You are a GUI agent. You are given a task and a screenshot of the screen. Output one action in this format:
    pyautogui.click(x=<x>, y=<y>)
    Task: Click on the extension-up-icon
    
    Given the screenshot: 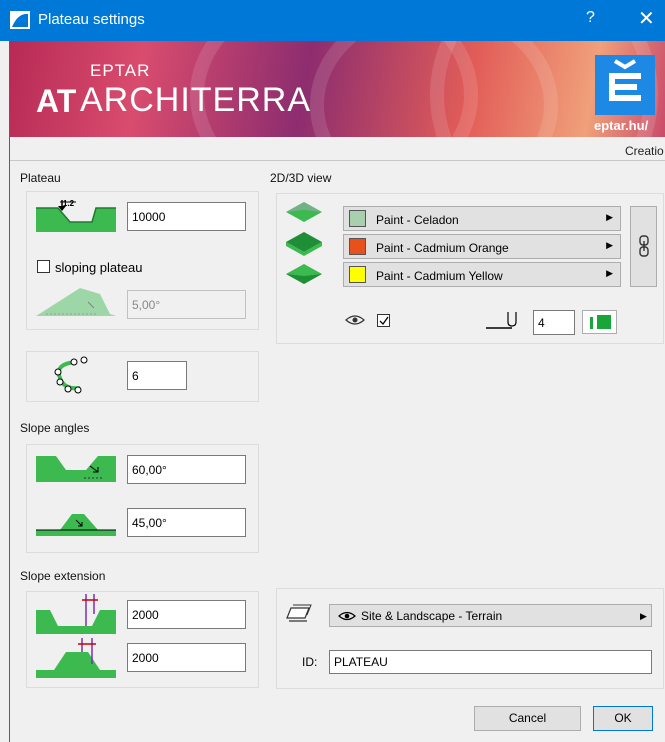 What is the action you would take?
    pyautogui.click(x=76, y=658)
    